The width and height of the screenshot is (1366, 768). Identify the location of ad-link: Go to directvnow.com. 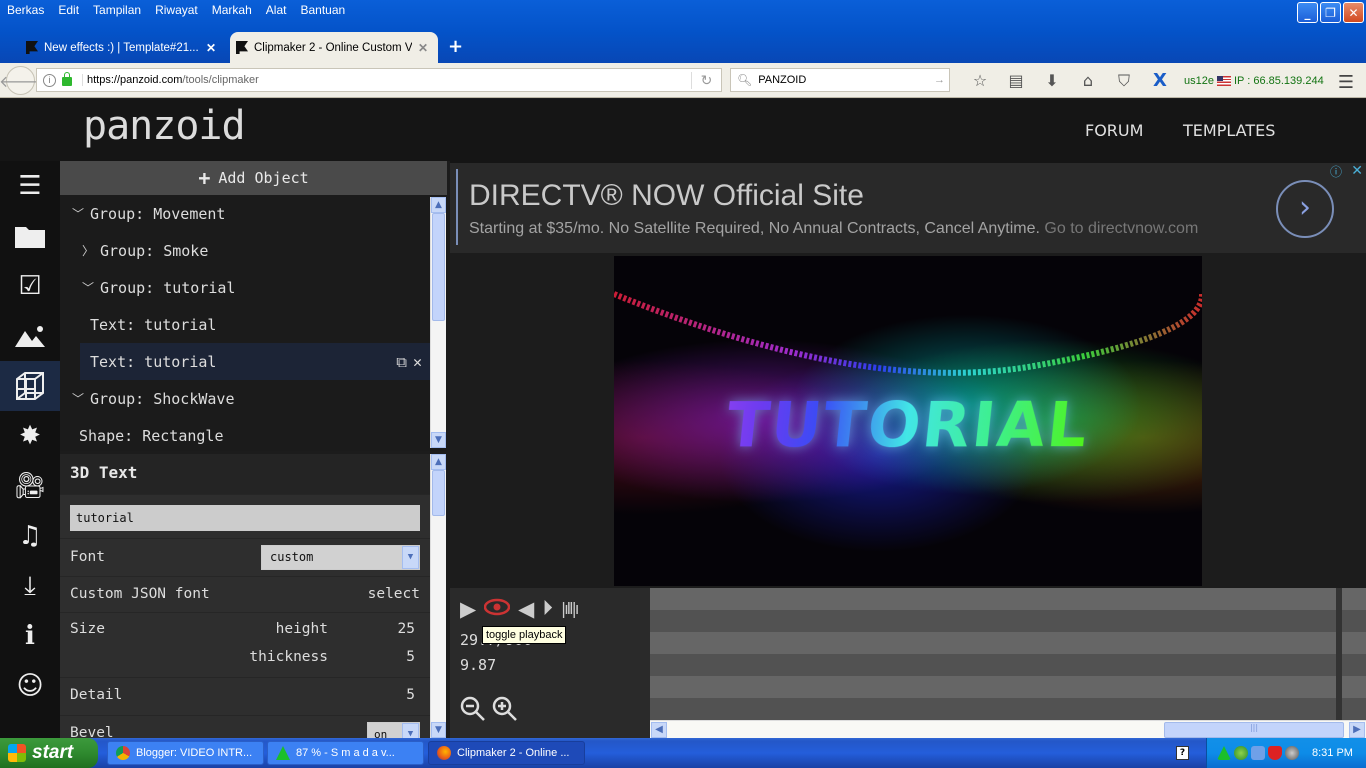
(1121, 228).